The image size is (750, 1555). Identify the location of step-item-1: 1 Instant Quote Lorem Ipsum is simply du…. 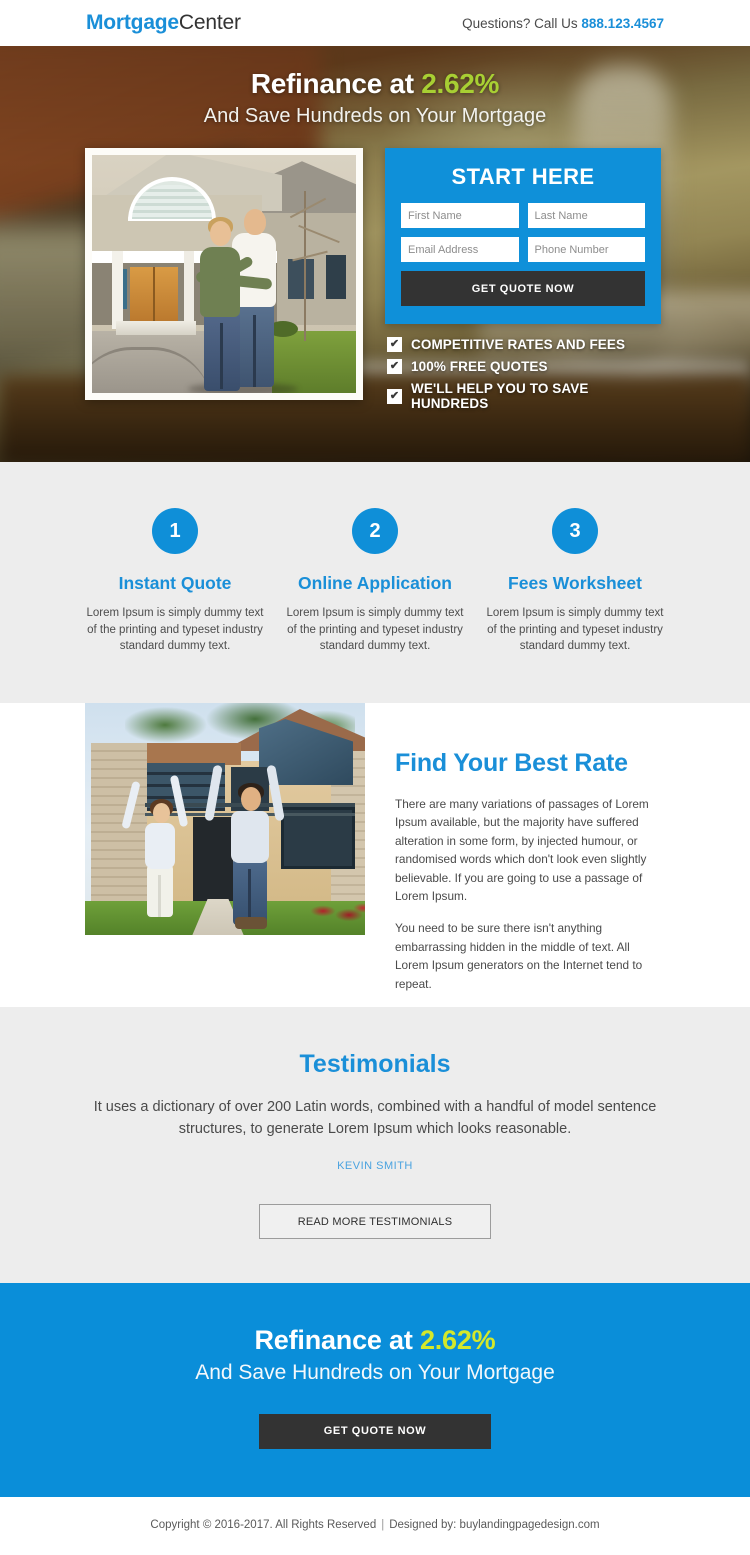
(175, 581).